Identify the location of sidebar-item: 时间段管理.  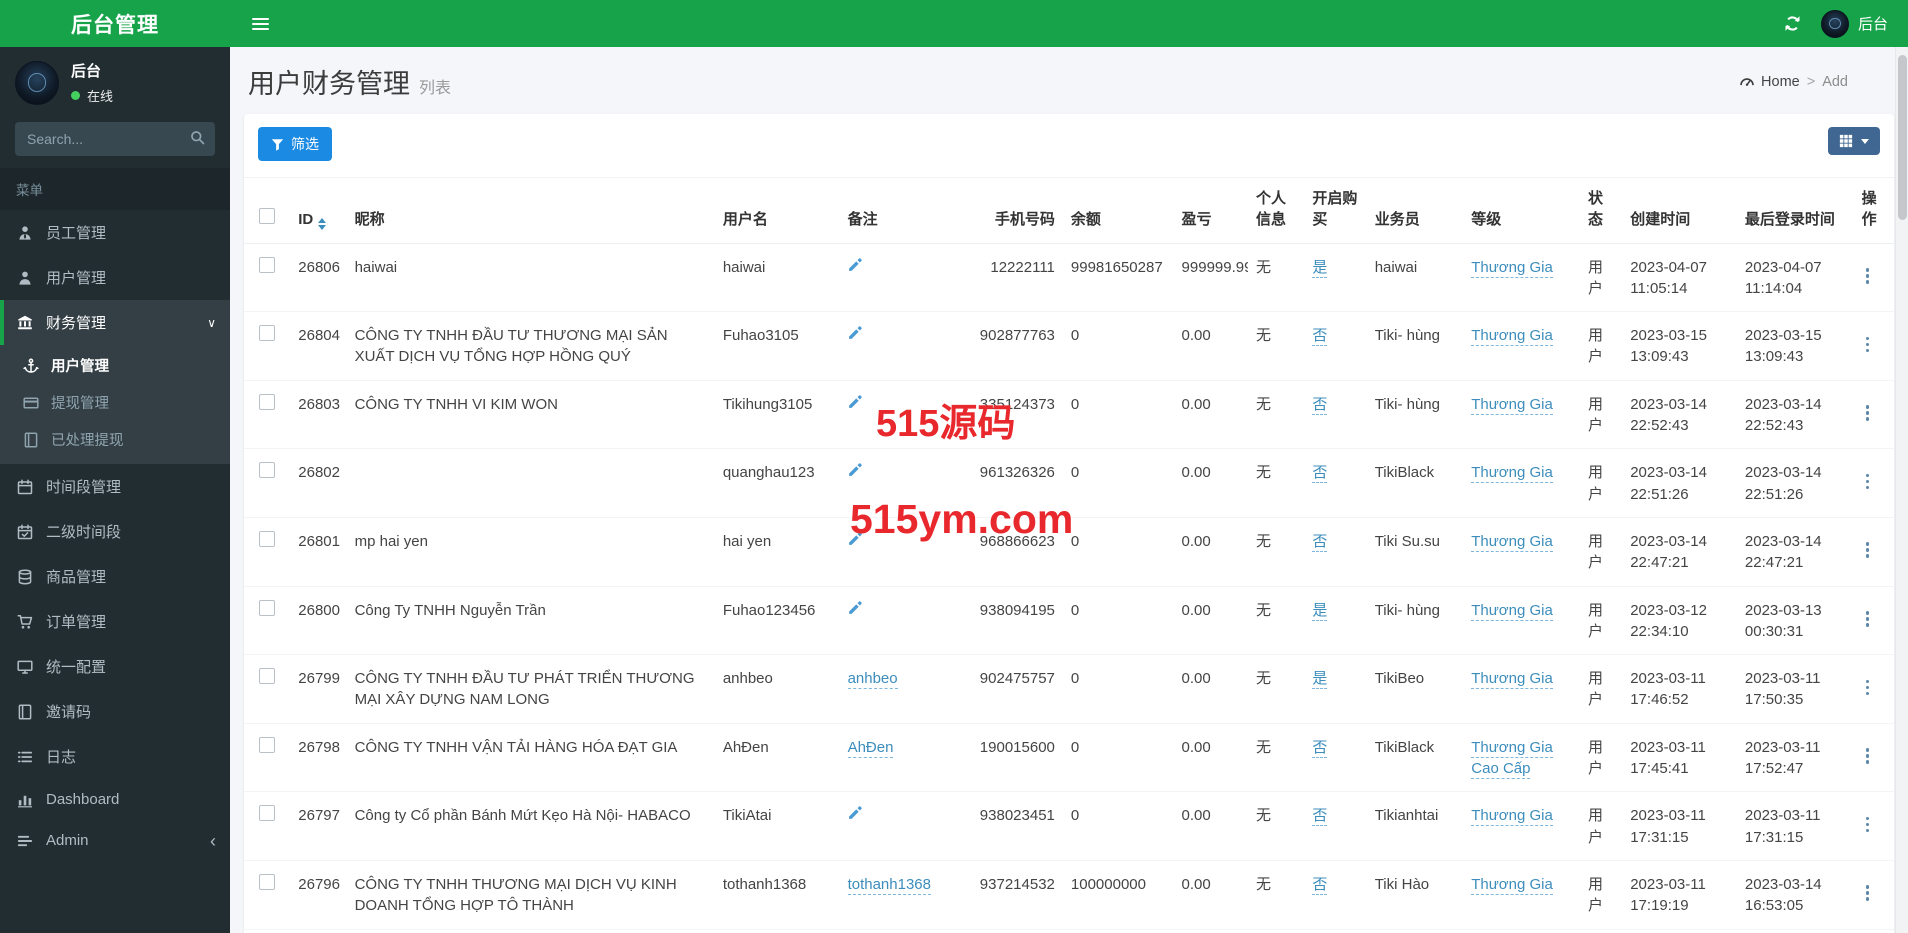
(115, 486).